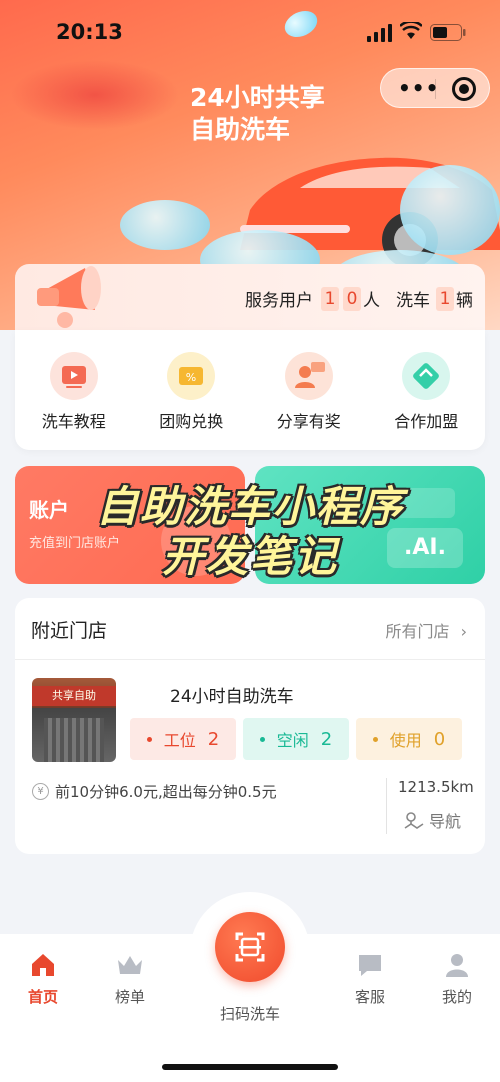 The width and height of the screenshot is (500, 1082). I want to click on all-stores-link: 所有门店 ›, so click(426, 630).